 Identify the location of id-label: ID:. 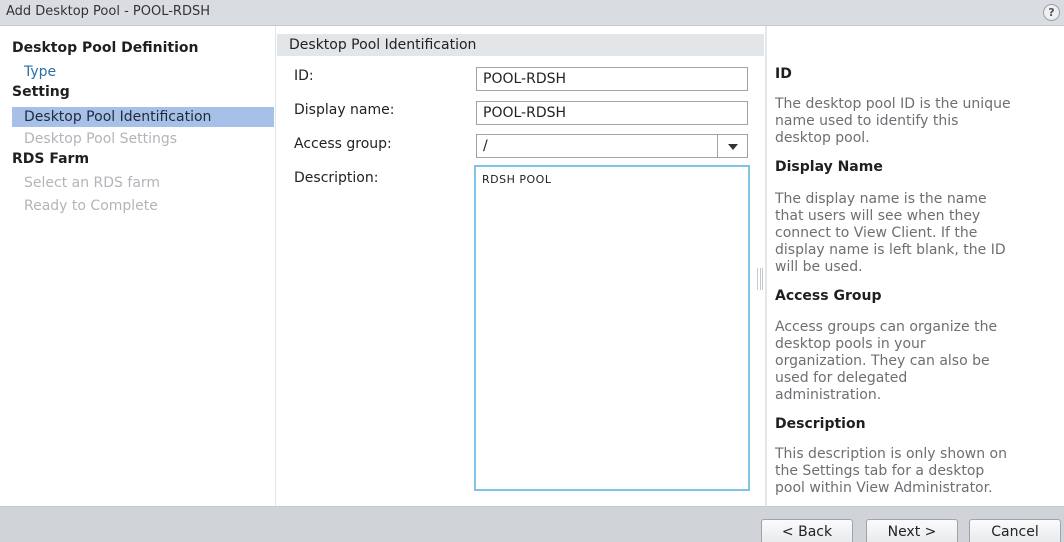
(304, 76).